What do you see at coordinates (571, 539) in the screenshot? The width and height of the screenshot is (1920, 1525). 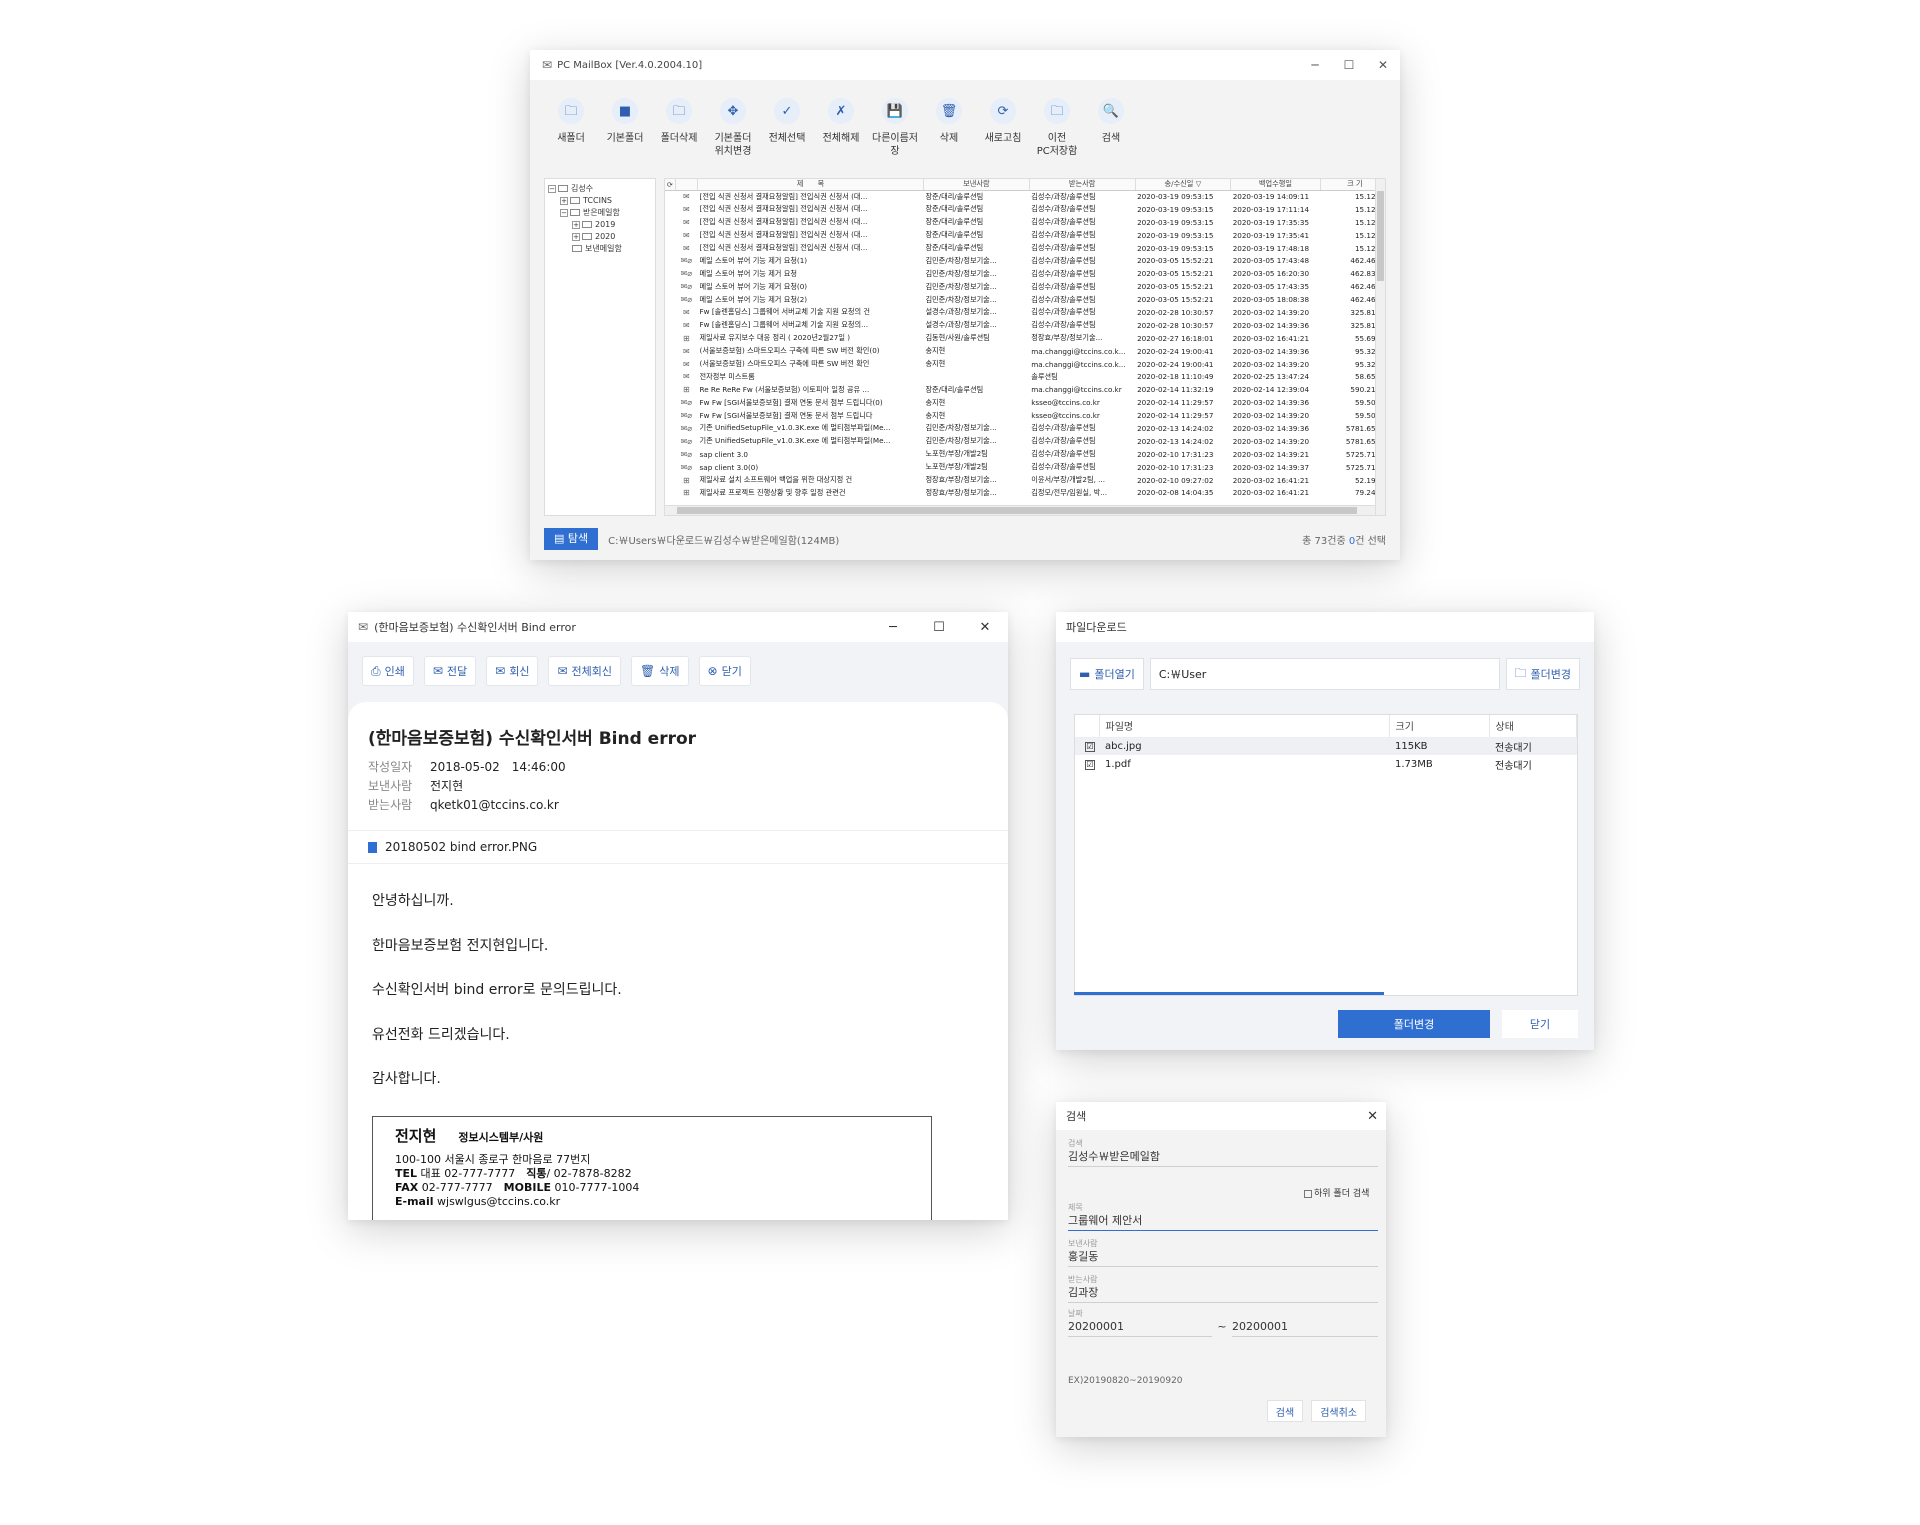 I see `explore-button: ▤ 탐색` at bounding box center [571, 539].